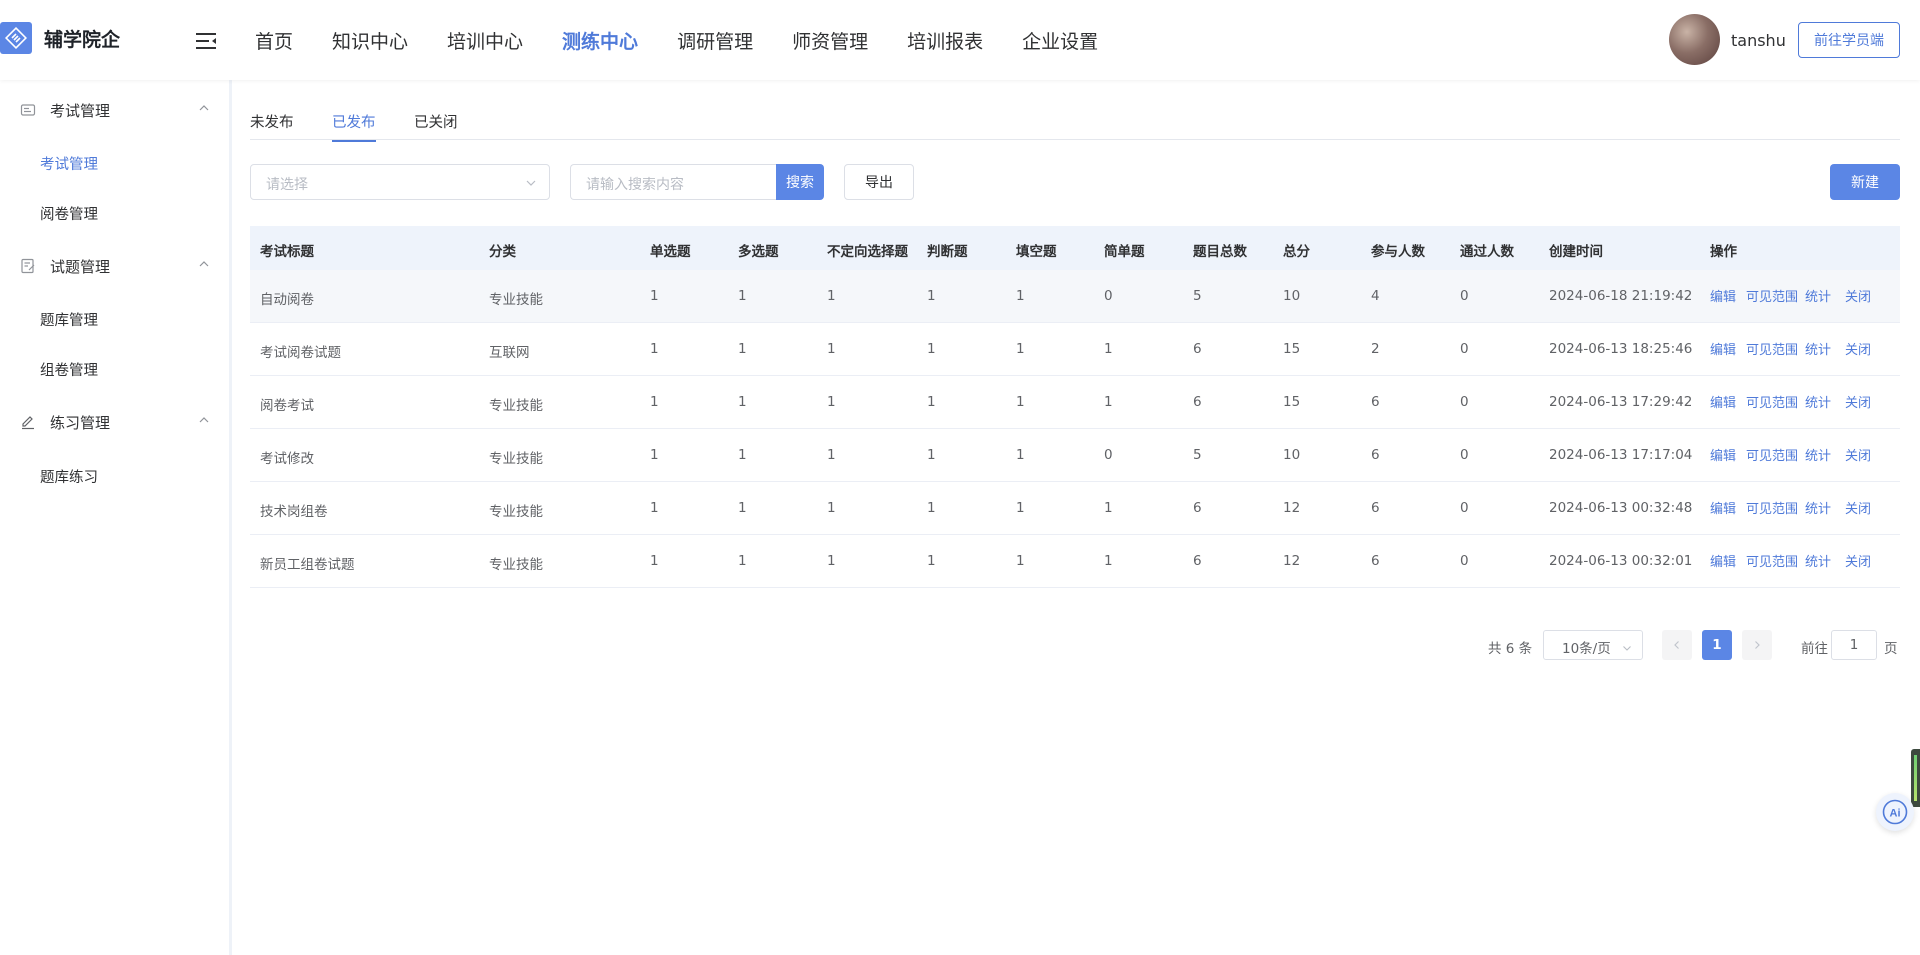  What do you see at coordinates (287, 185) in the screenshot?
I see `select-placeholder: 请选择` at bounding box center [287, 185].